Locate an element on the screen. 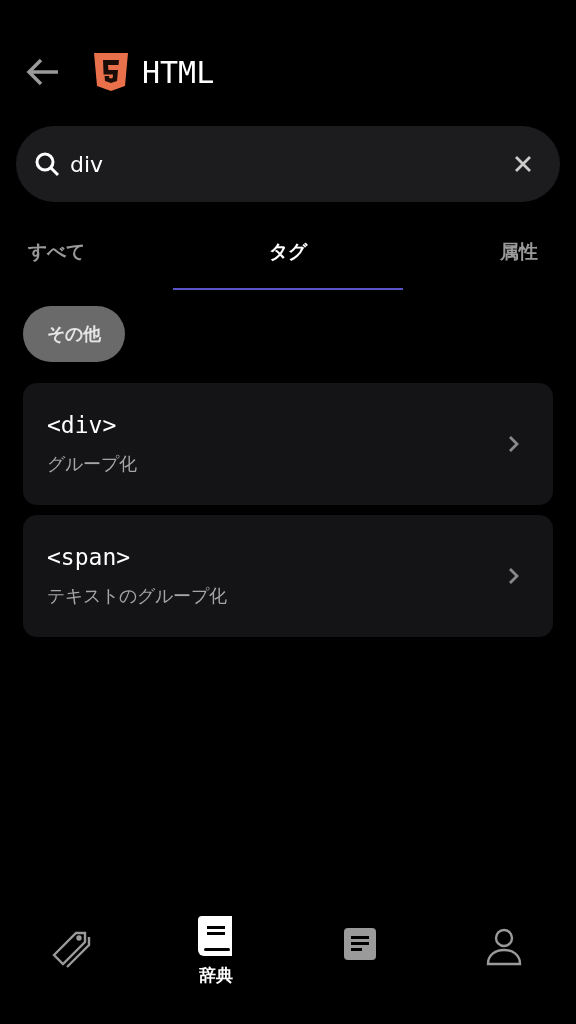 The width and height of the screenshot is (576, 1024). search-icon is located at coordinates (47, 164).